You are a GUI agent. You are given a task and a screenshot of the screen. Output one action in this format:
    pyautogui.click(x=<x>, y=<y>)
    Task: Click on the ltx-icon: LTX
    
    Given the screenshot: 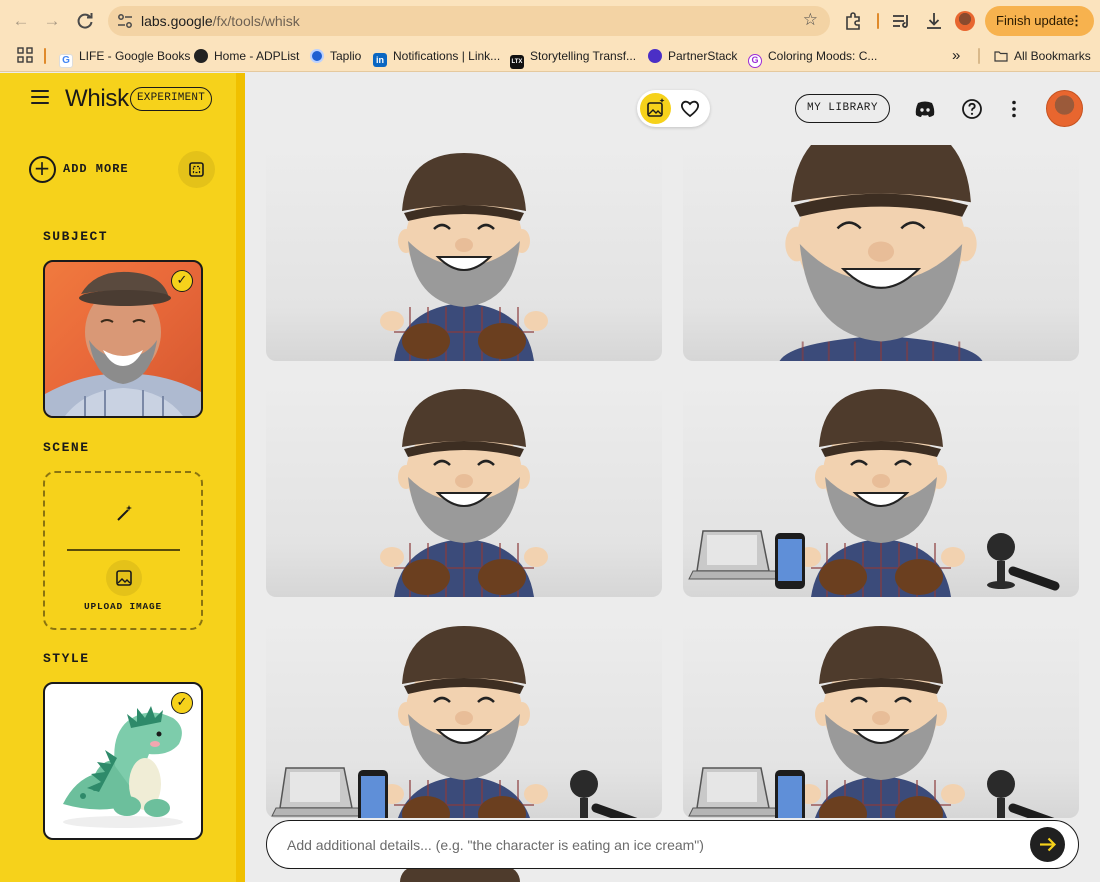 What is the action you would take?
    pyautogui.click(x=517, y=62)
    